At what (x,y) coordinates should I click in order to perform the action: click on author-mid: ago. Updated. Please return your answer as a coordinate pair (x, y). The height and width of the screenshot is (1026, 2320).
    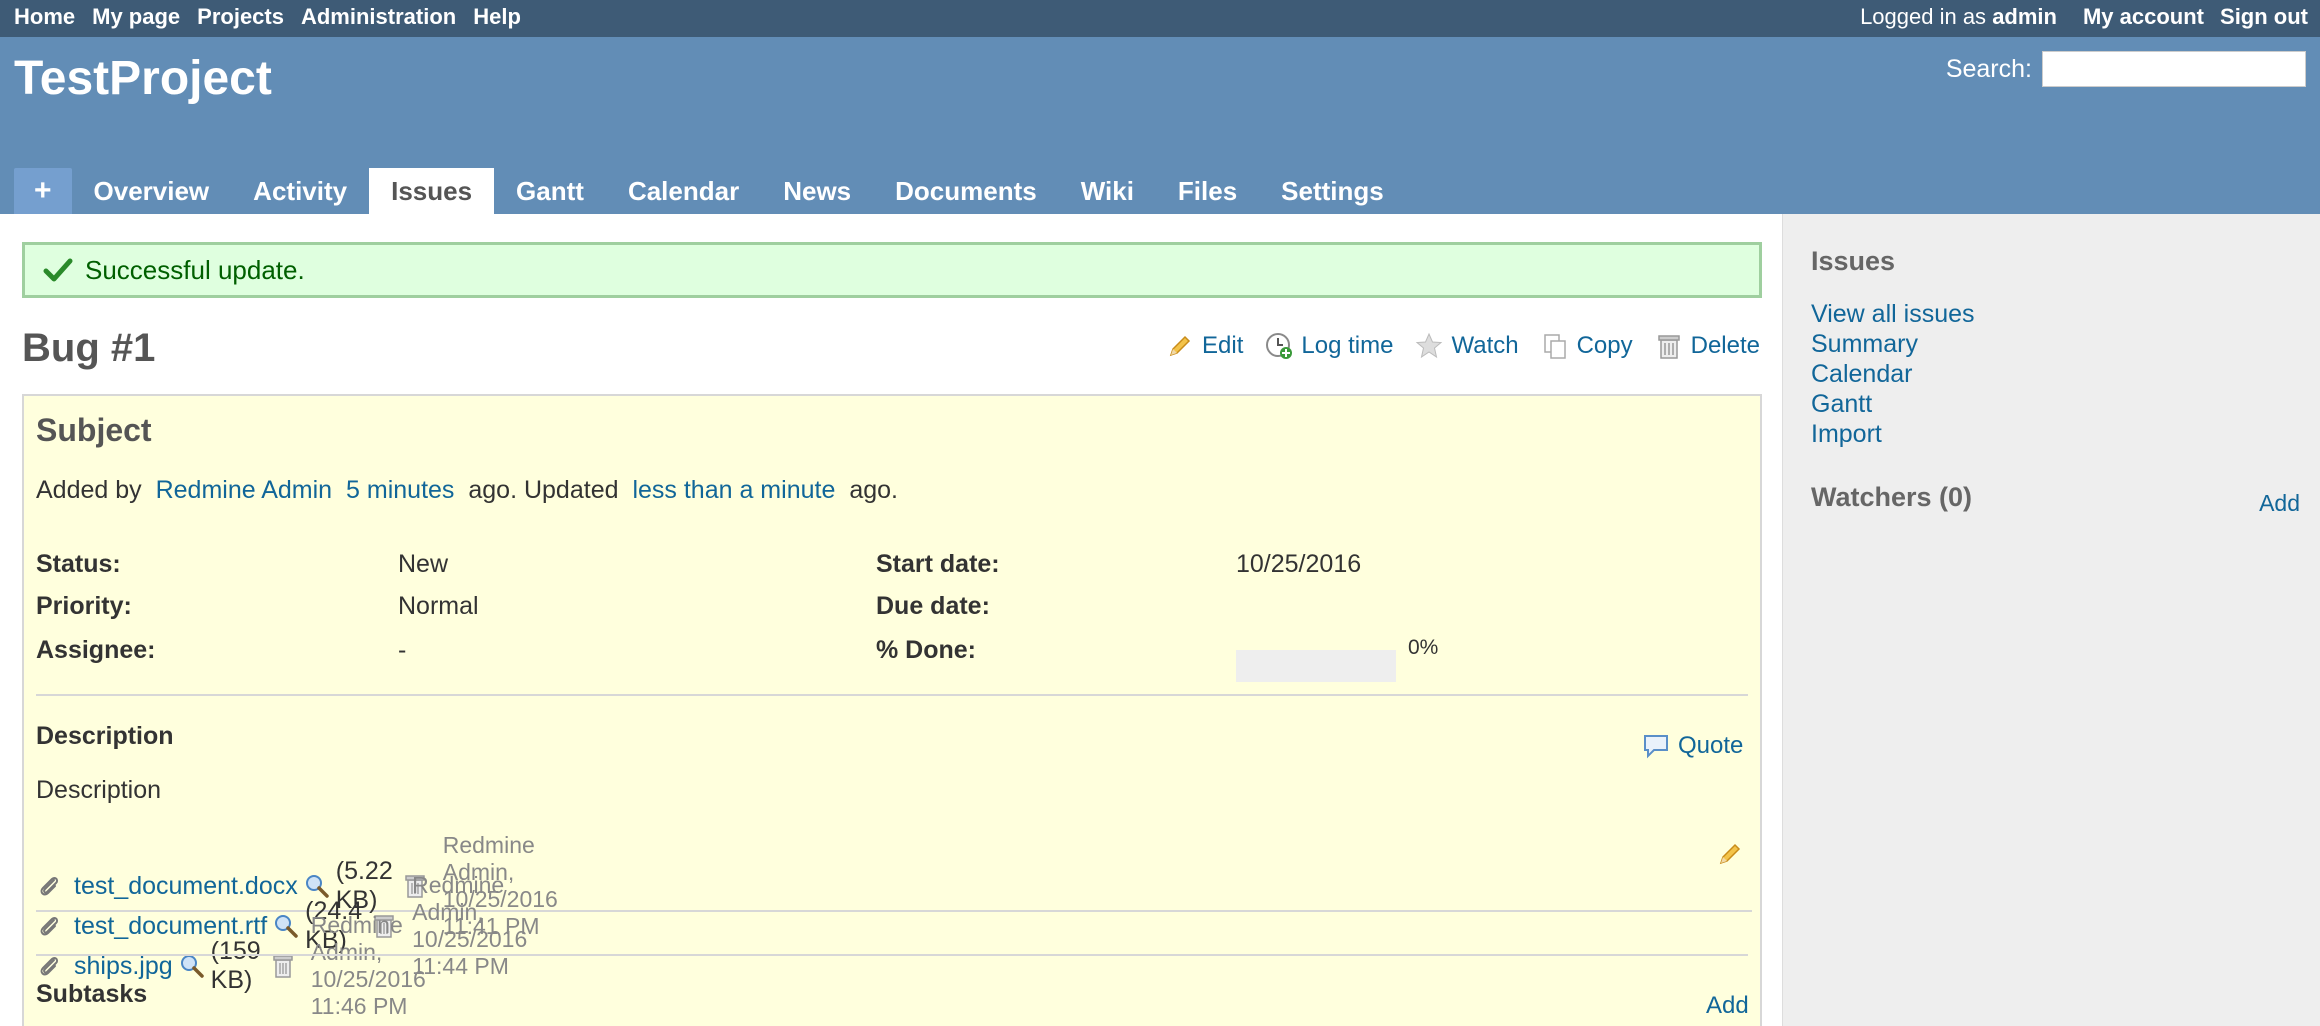
    Looking at the image, I should click on (543, 490).